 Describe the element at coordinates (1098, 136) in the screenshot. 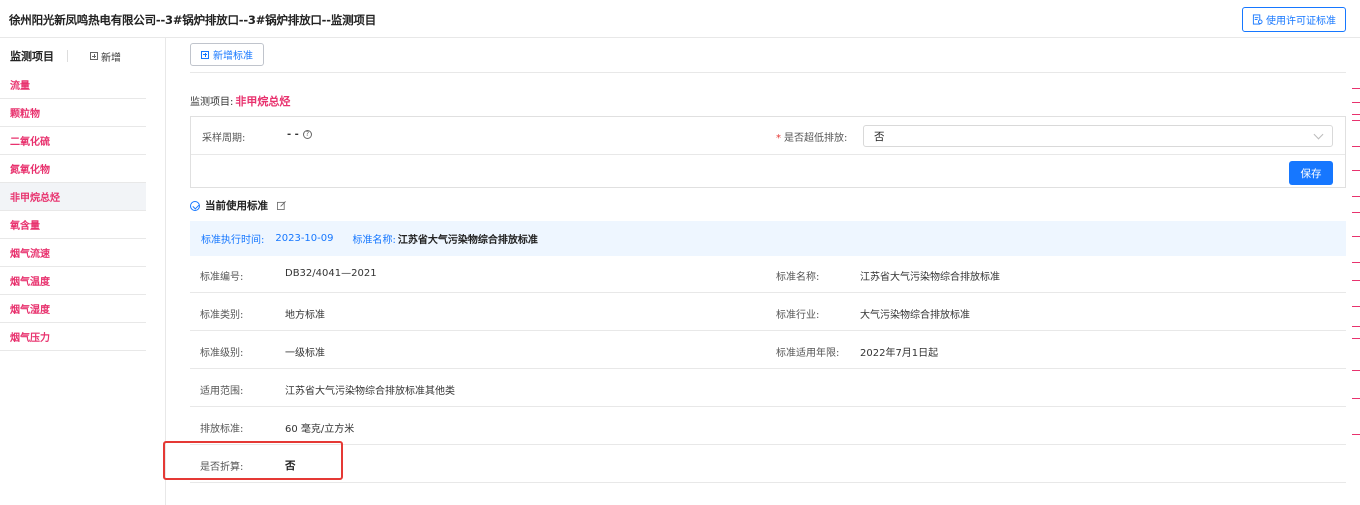

I see `ultra-low-emission-select: 否` at that location.